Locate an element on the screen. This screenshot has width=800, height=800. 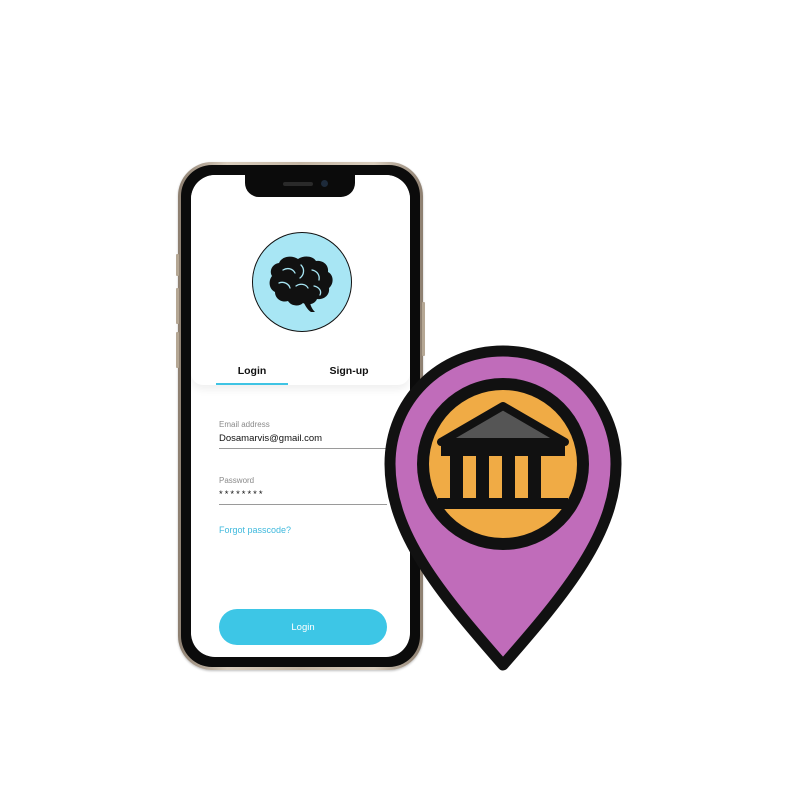
phone-volume-up-button is located at coordinates (177, 306).